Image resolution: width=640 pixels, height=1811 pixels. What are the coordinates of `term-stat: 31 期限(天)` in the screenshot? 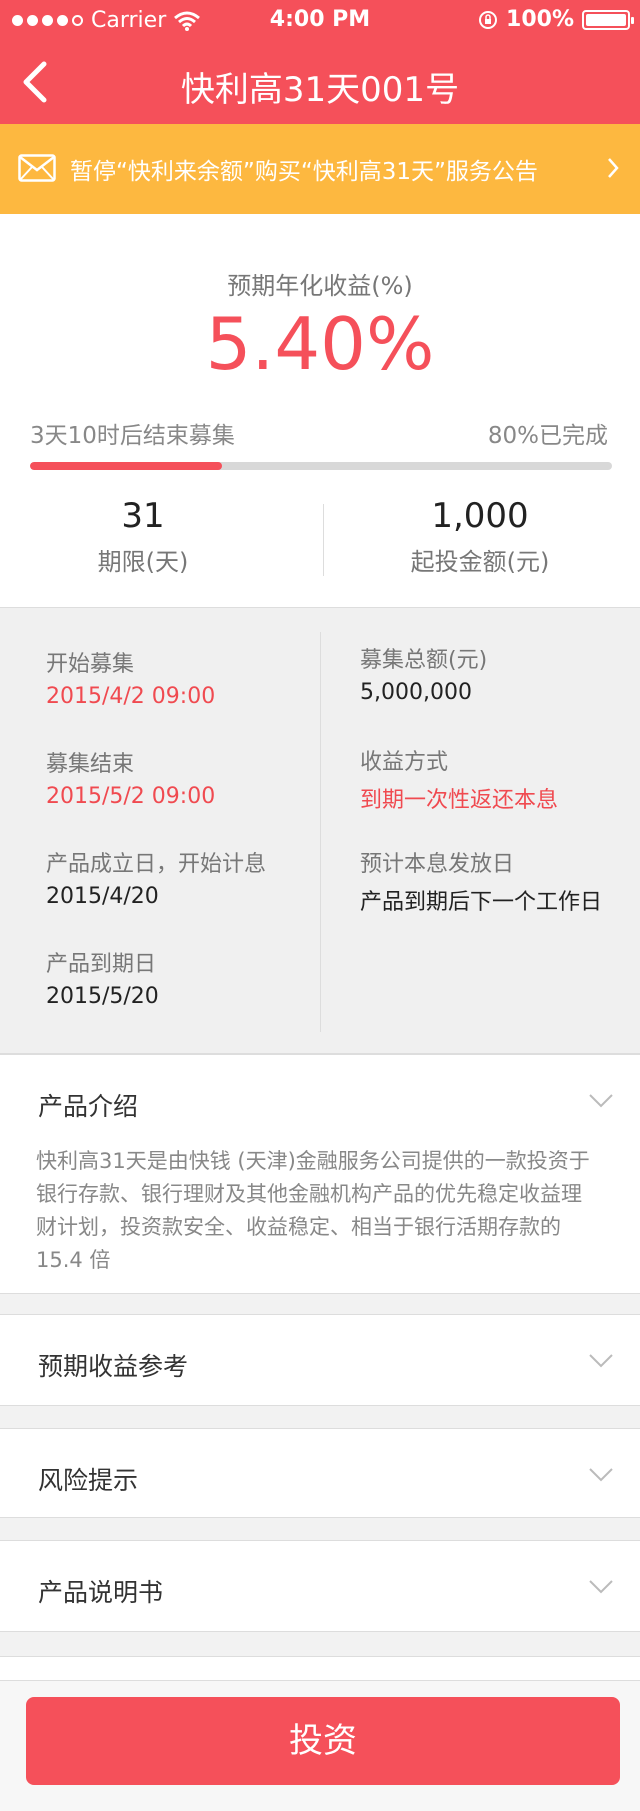 It's located at (146, 536).